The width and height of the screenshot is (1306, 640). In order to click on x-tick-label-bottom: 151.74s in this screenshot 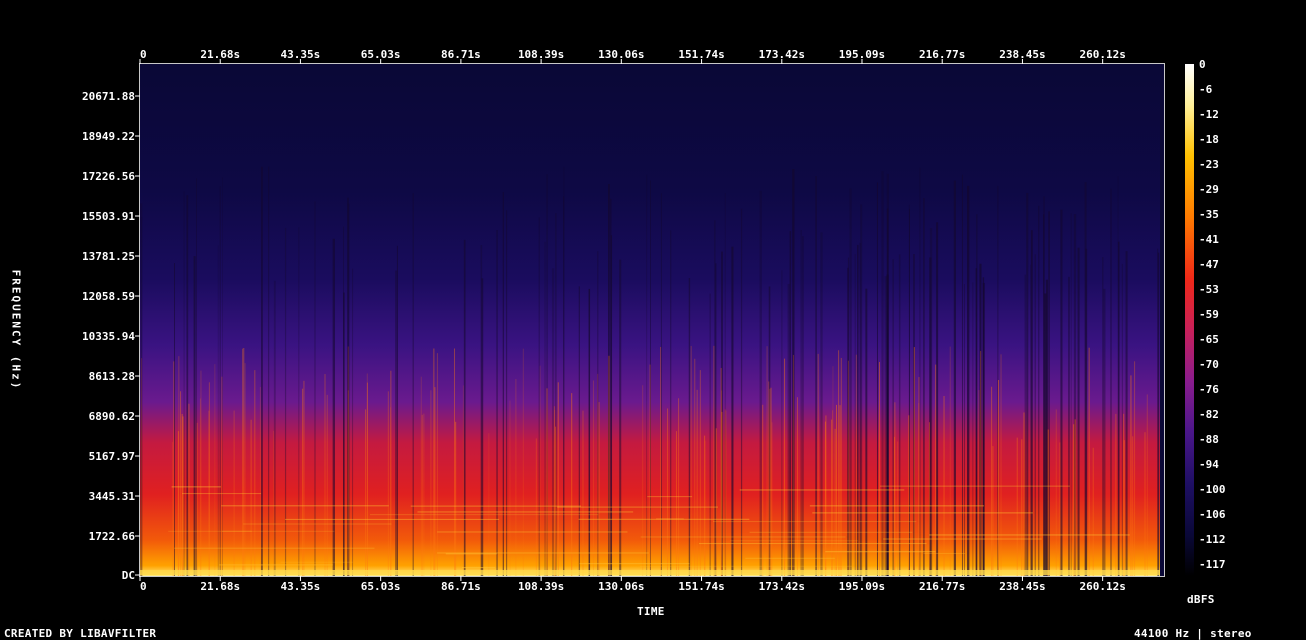, I will do `click(701, 586)`.